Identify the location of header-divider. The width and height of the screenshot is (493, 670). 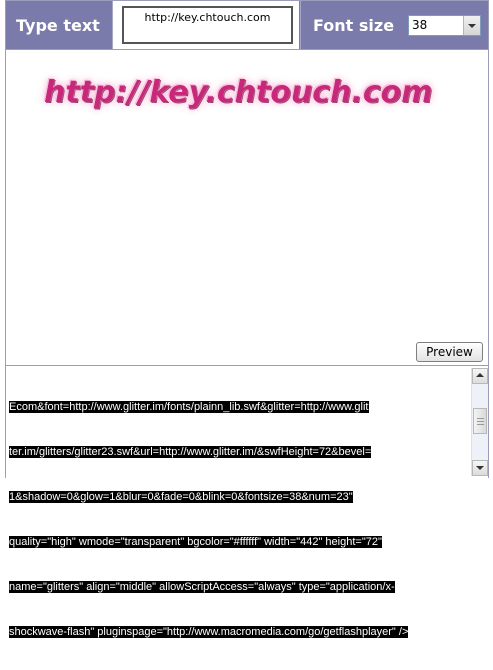
(300, 25).